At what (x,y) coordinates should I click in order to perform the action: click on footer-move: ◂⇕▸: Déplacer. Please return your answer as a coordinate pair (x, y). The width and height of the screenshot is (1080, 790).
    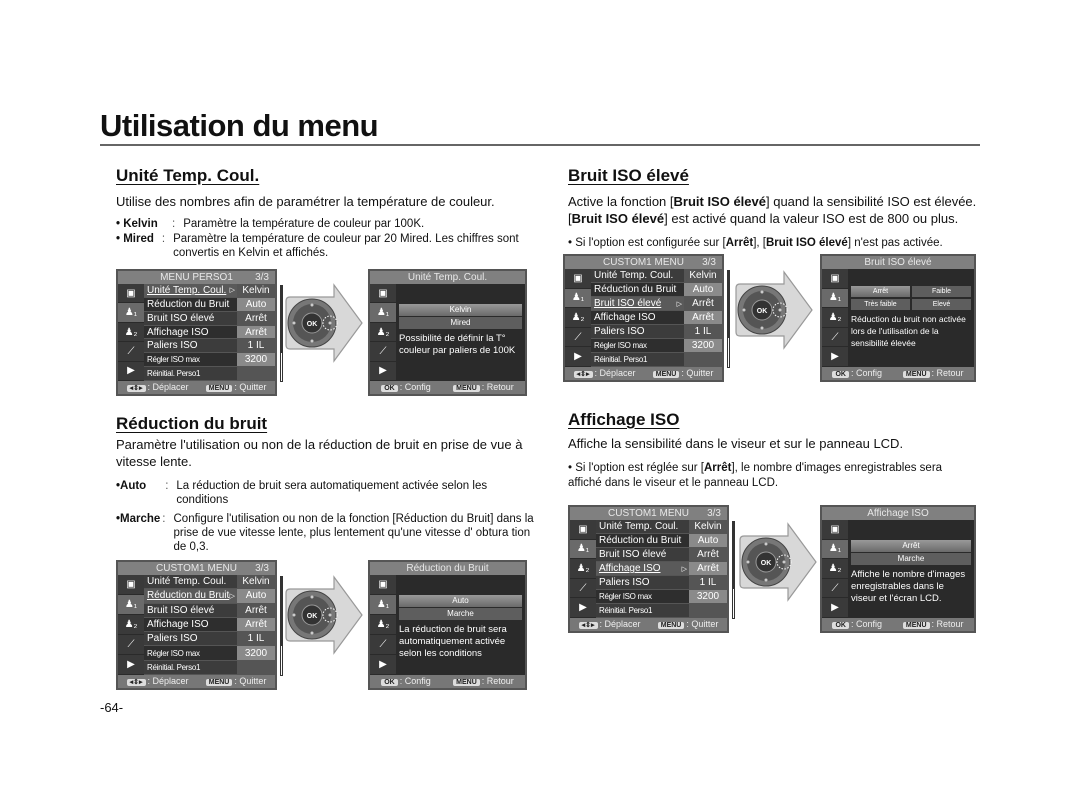
    Looking at the image, I should click on (157, 387).